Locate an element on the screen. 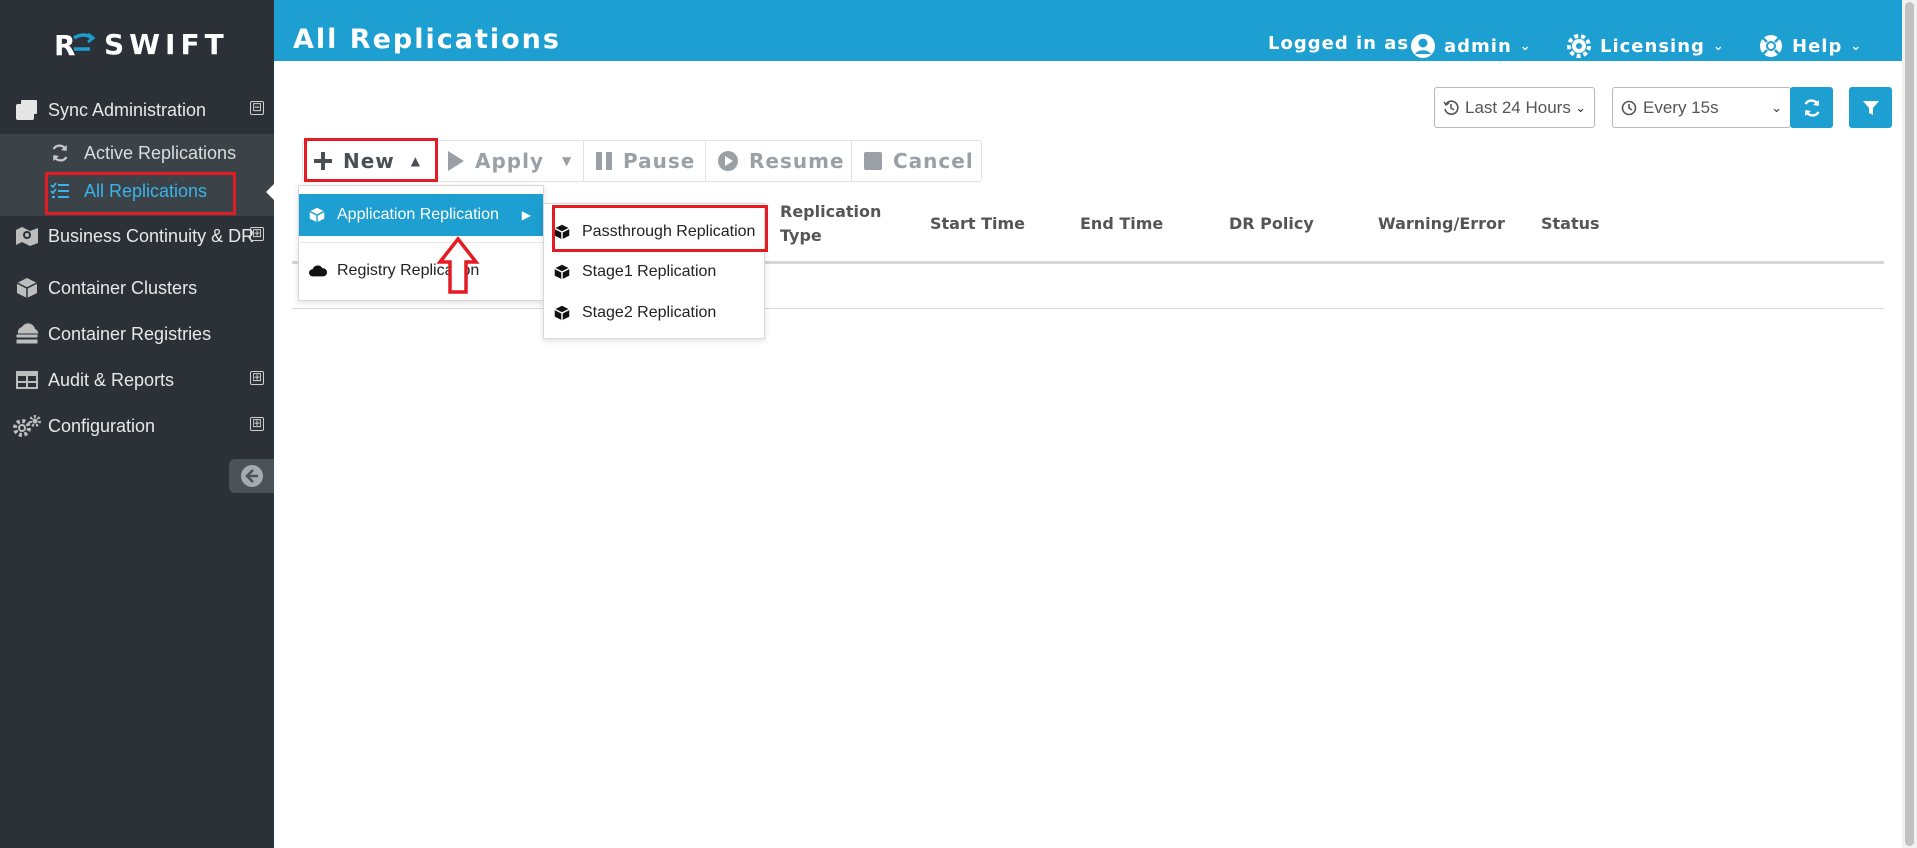 The height and width of the screenshot is (848, 1917). sidebar-item-label: All Replications is located at coordinates (146, 190).